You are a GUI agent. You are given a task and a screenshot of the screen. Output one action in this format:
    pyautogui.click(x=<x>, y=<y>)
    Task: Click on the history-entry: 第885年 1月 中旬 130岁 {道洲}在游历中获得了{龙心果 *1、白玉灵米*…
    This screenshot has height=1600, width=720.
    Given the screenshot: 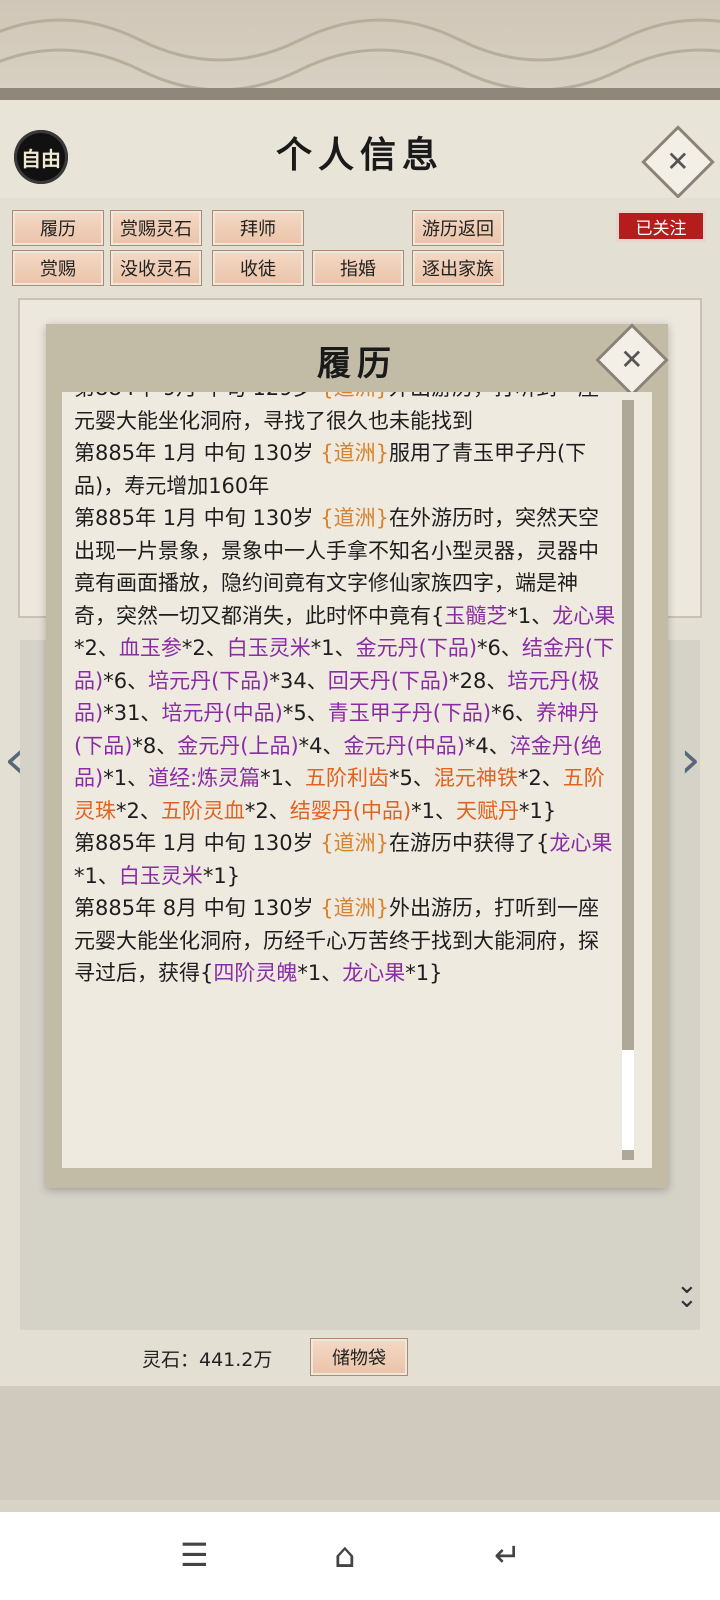 What is the action you would take?
    pyautogui.click(x=345, y=859)
    